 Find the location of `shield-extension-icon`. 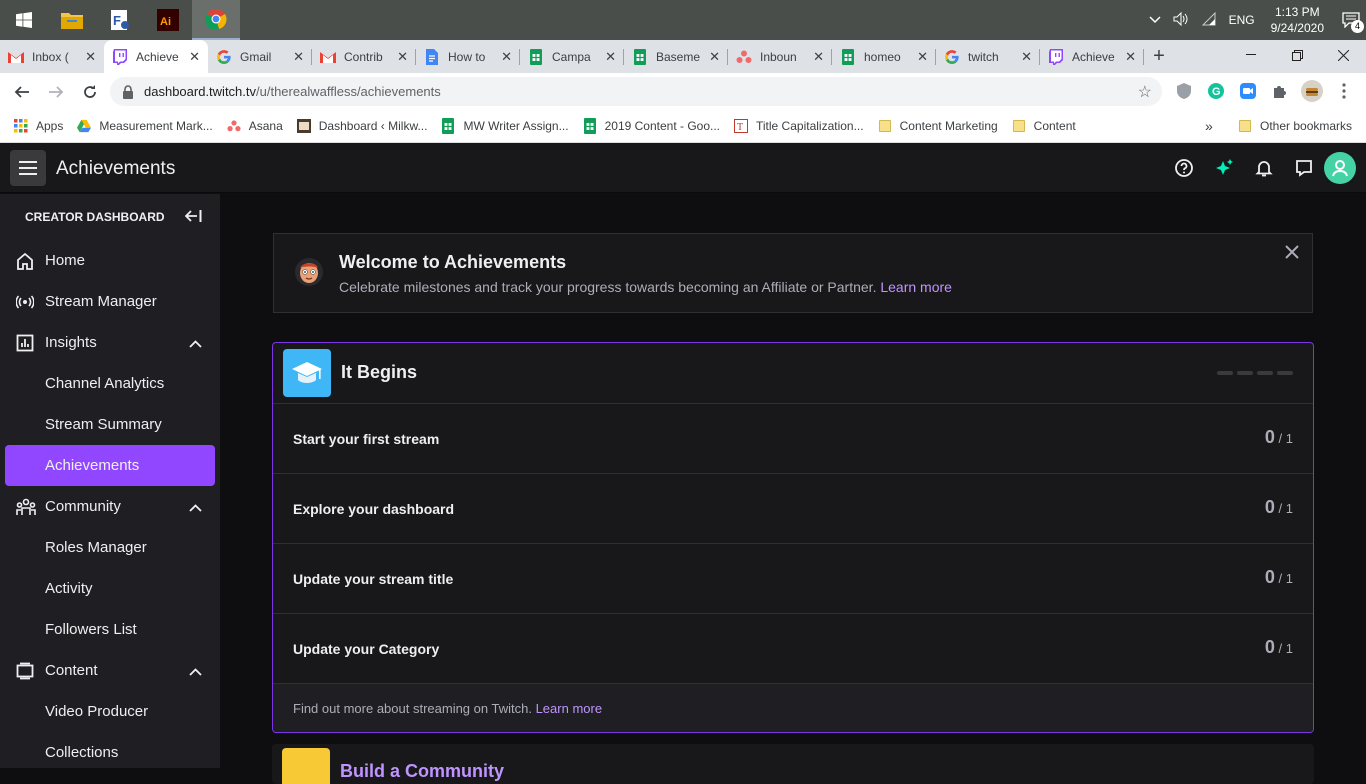

shield-extension-icon is located at coordinates (1184, 91).